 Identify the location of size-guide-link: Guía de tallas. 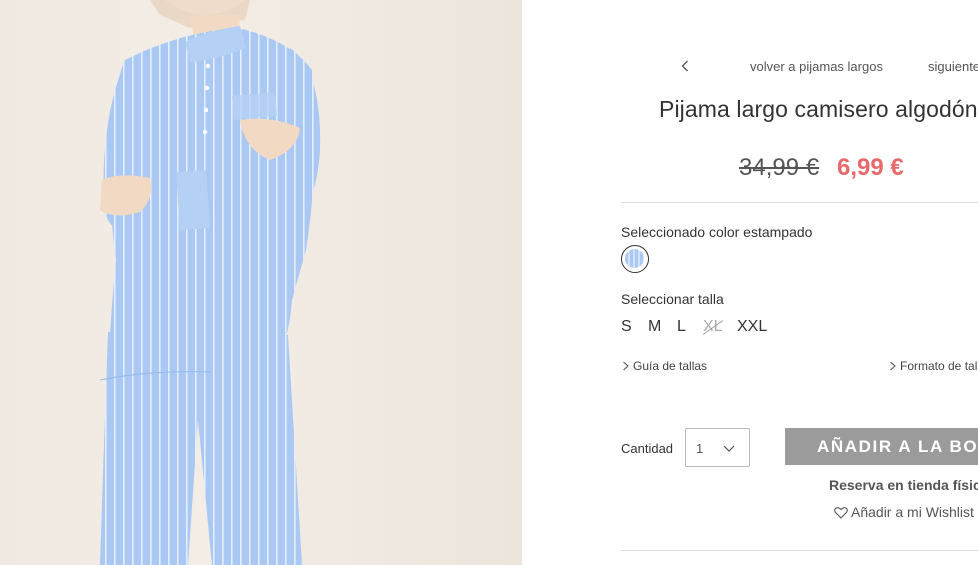
(664, 366).